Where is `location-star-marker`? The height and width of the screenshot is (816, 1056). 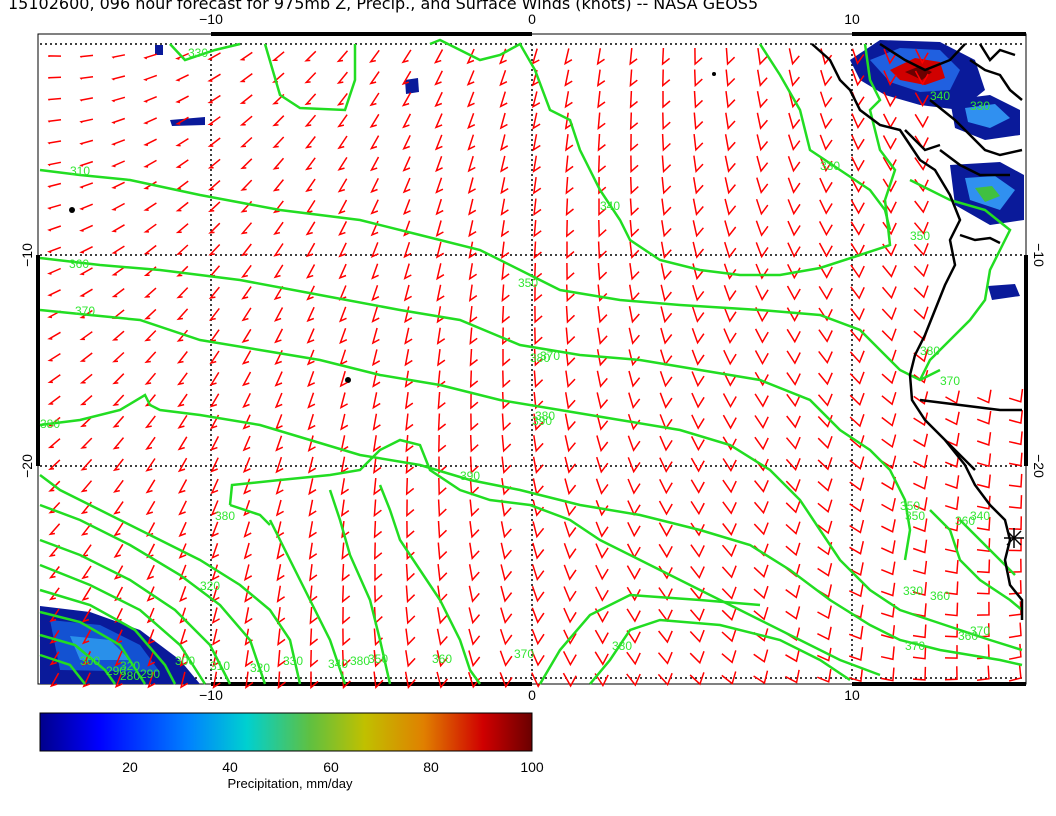 location-star-marker is located at coordinates (1014, 538).